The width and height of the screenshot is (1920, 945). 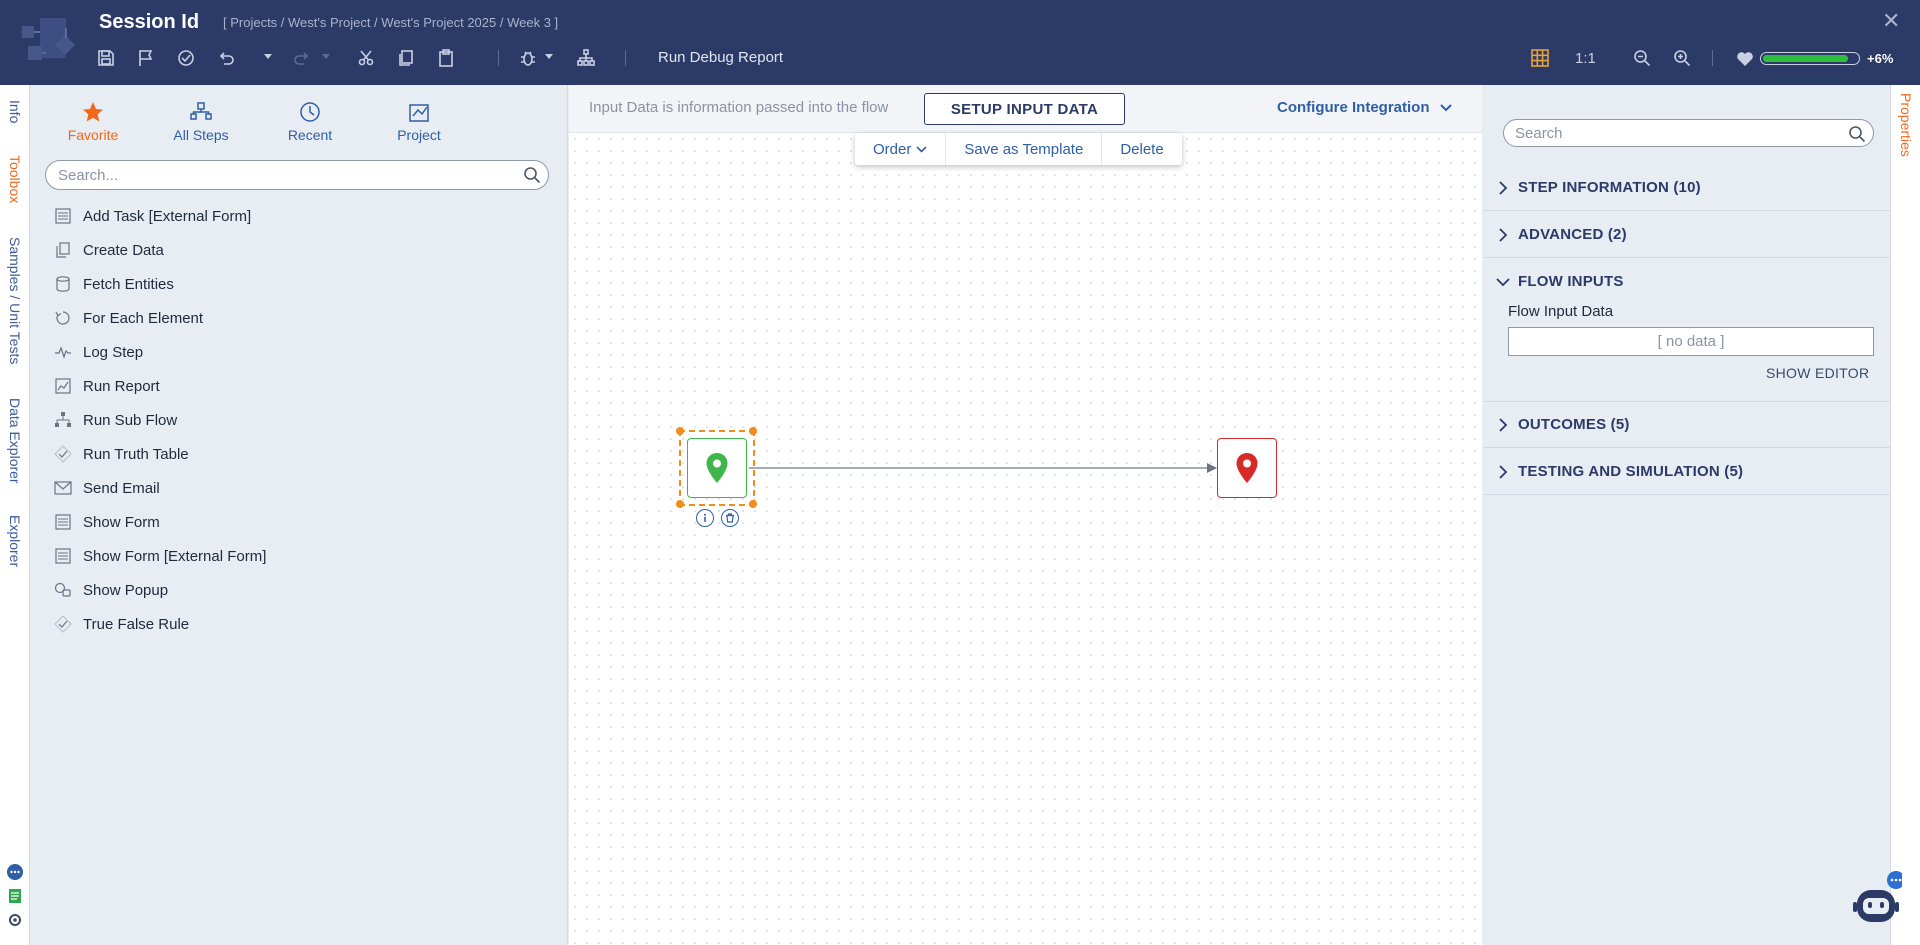 I want to click on toolbox-step-item: Run Truth Table, so click(x=121, y=454).